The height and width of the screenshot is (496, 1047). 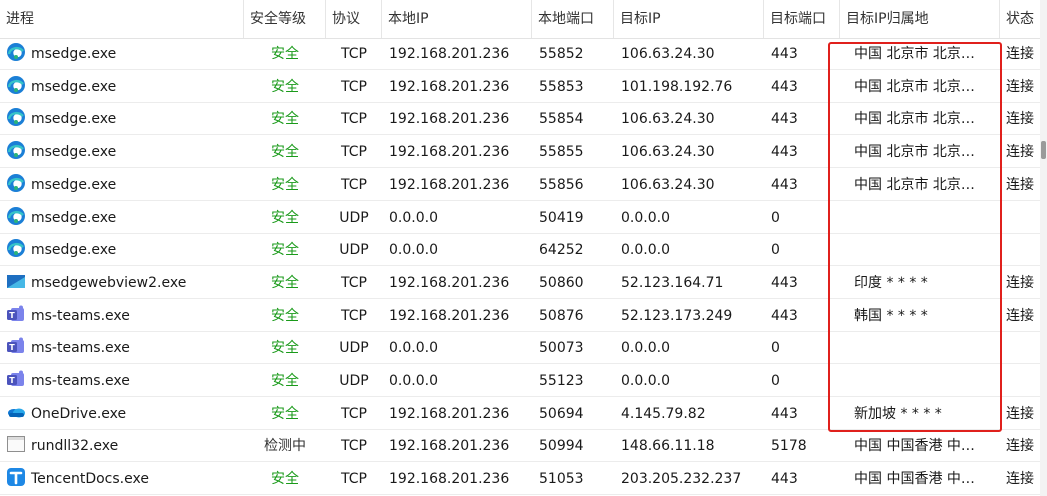 I want to click on process-name: OneDrive.exe, so click(x=79, y=413).